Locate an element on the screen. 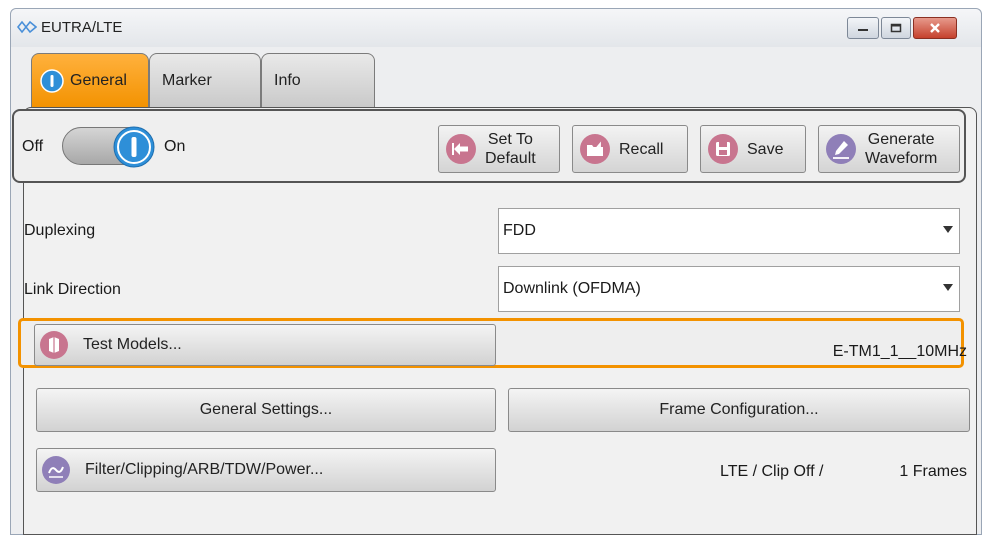  minimize-icon is located at coordinates (863, 30).